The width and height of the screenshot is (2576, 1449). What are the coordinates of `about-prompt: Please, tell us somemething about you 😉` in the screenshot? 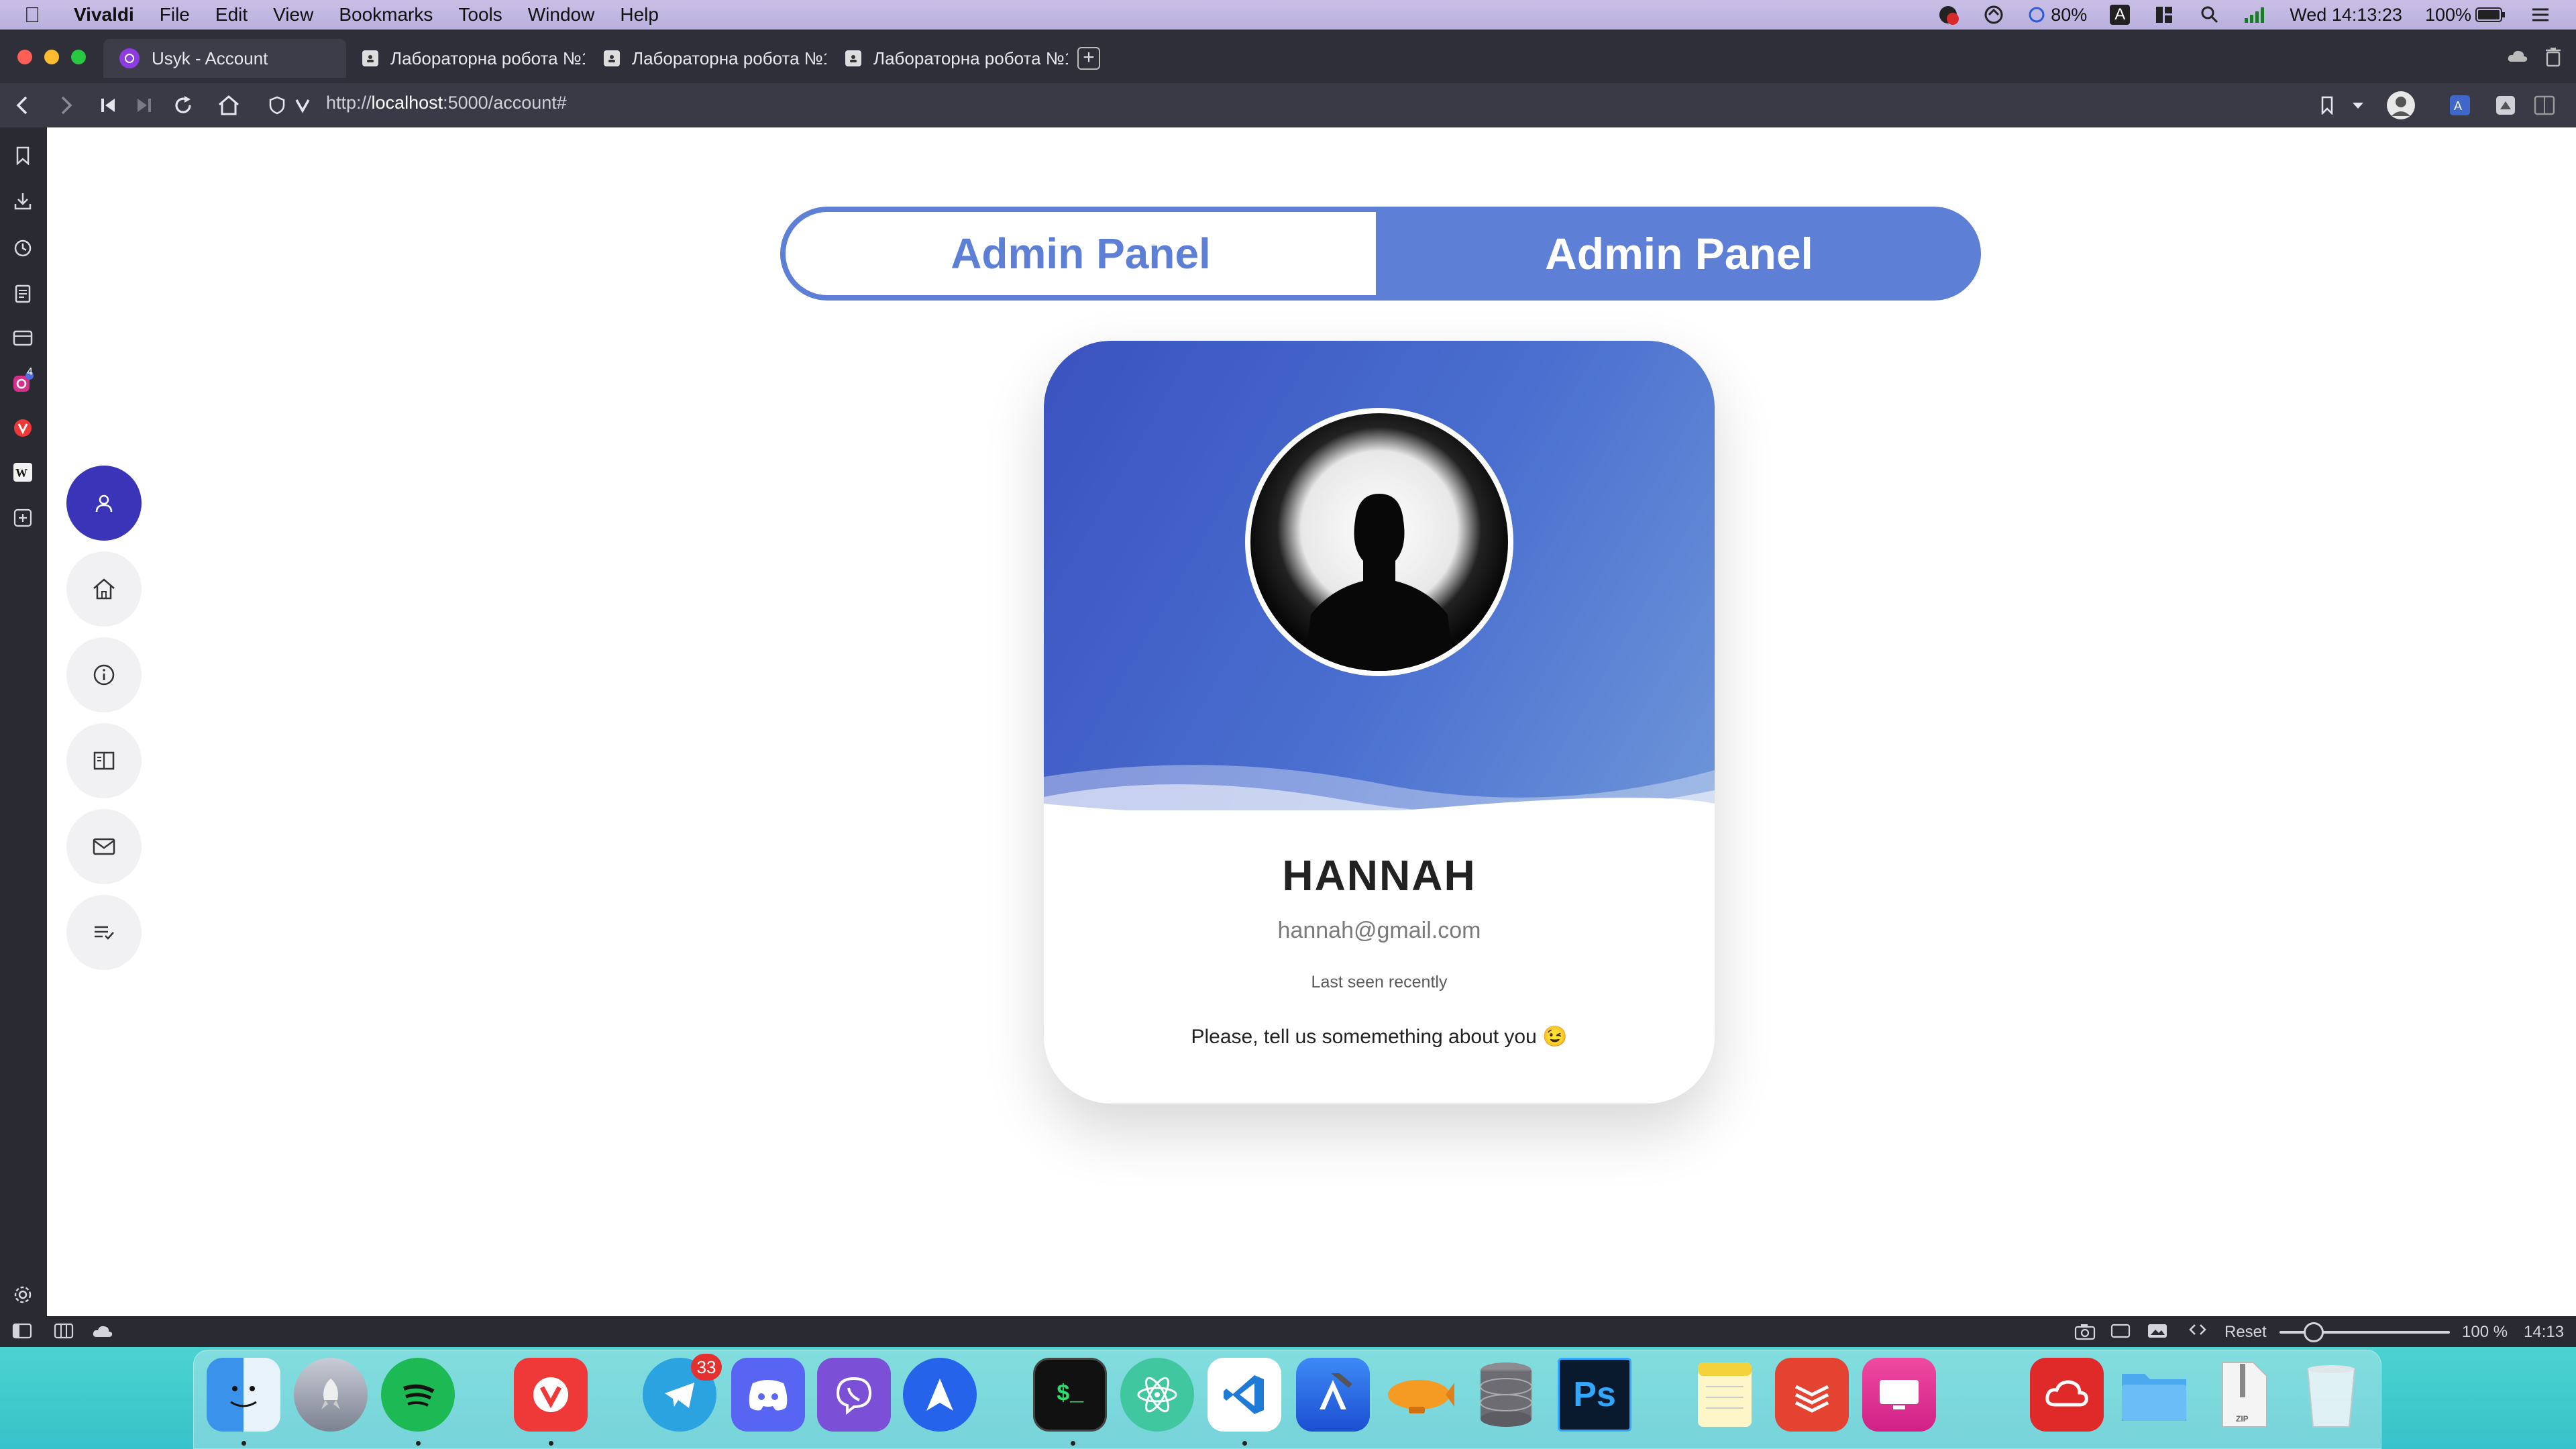 It's located at (1379, 1037).